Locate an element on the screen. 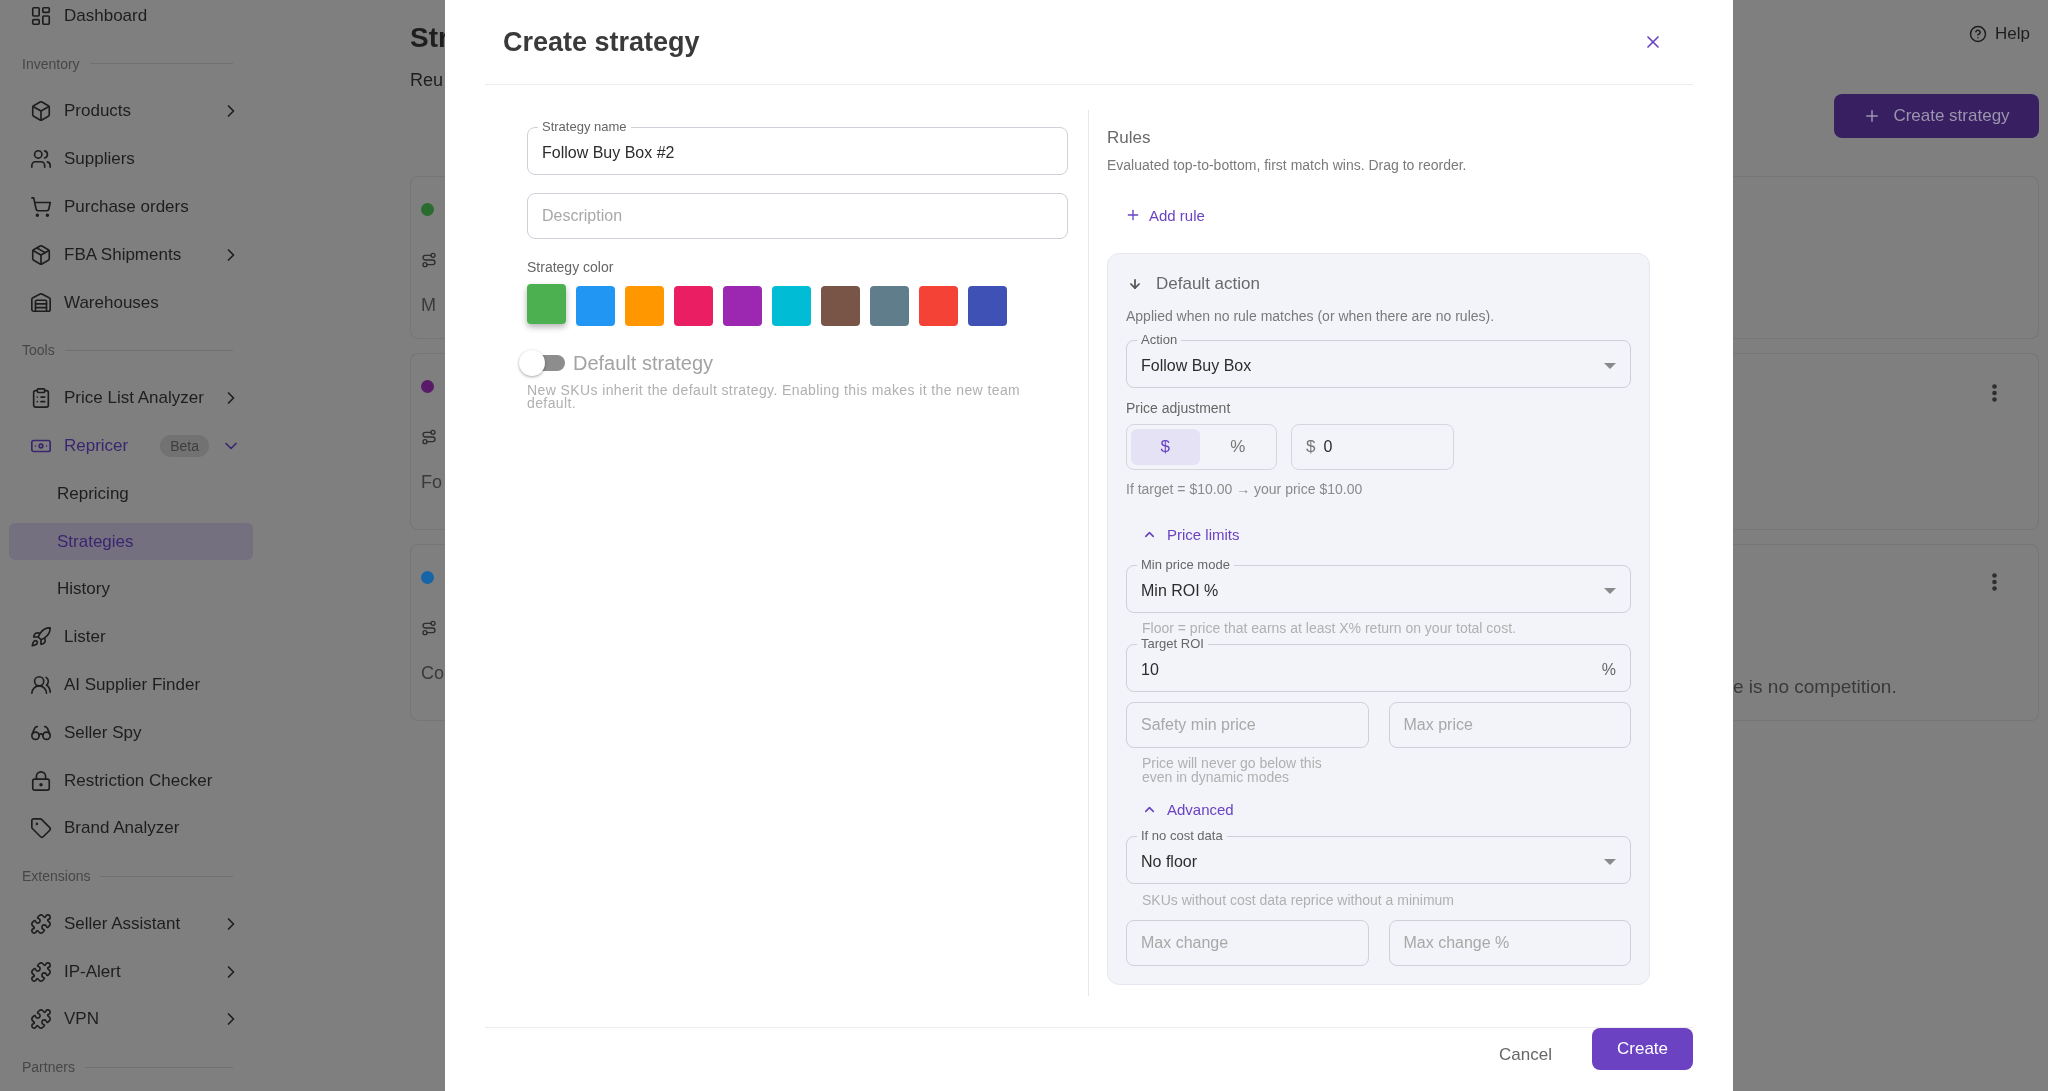  price-limits-toggle: Price limits is located at coordinates (1183, 534).